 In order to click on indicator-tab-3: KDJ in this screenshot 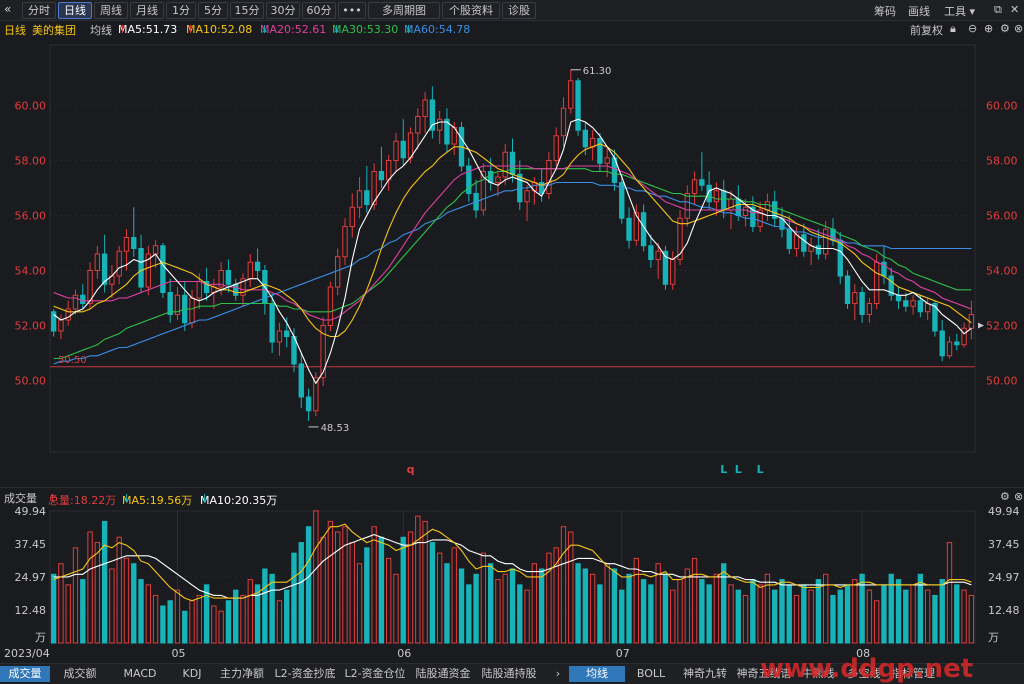, I will do `click(192, 674)`.